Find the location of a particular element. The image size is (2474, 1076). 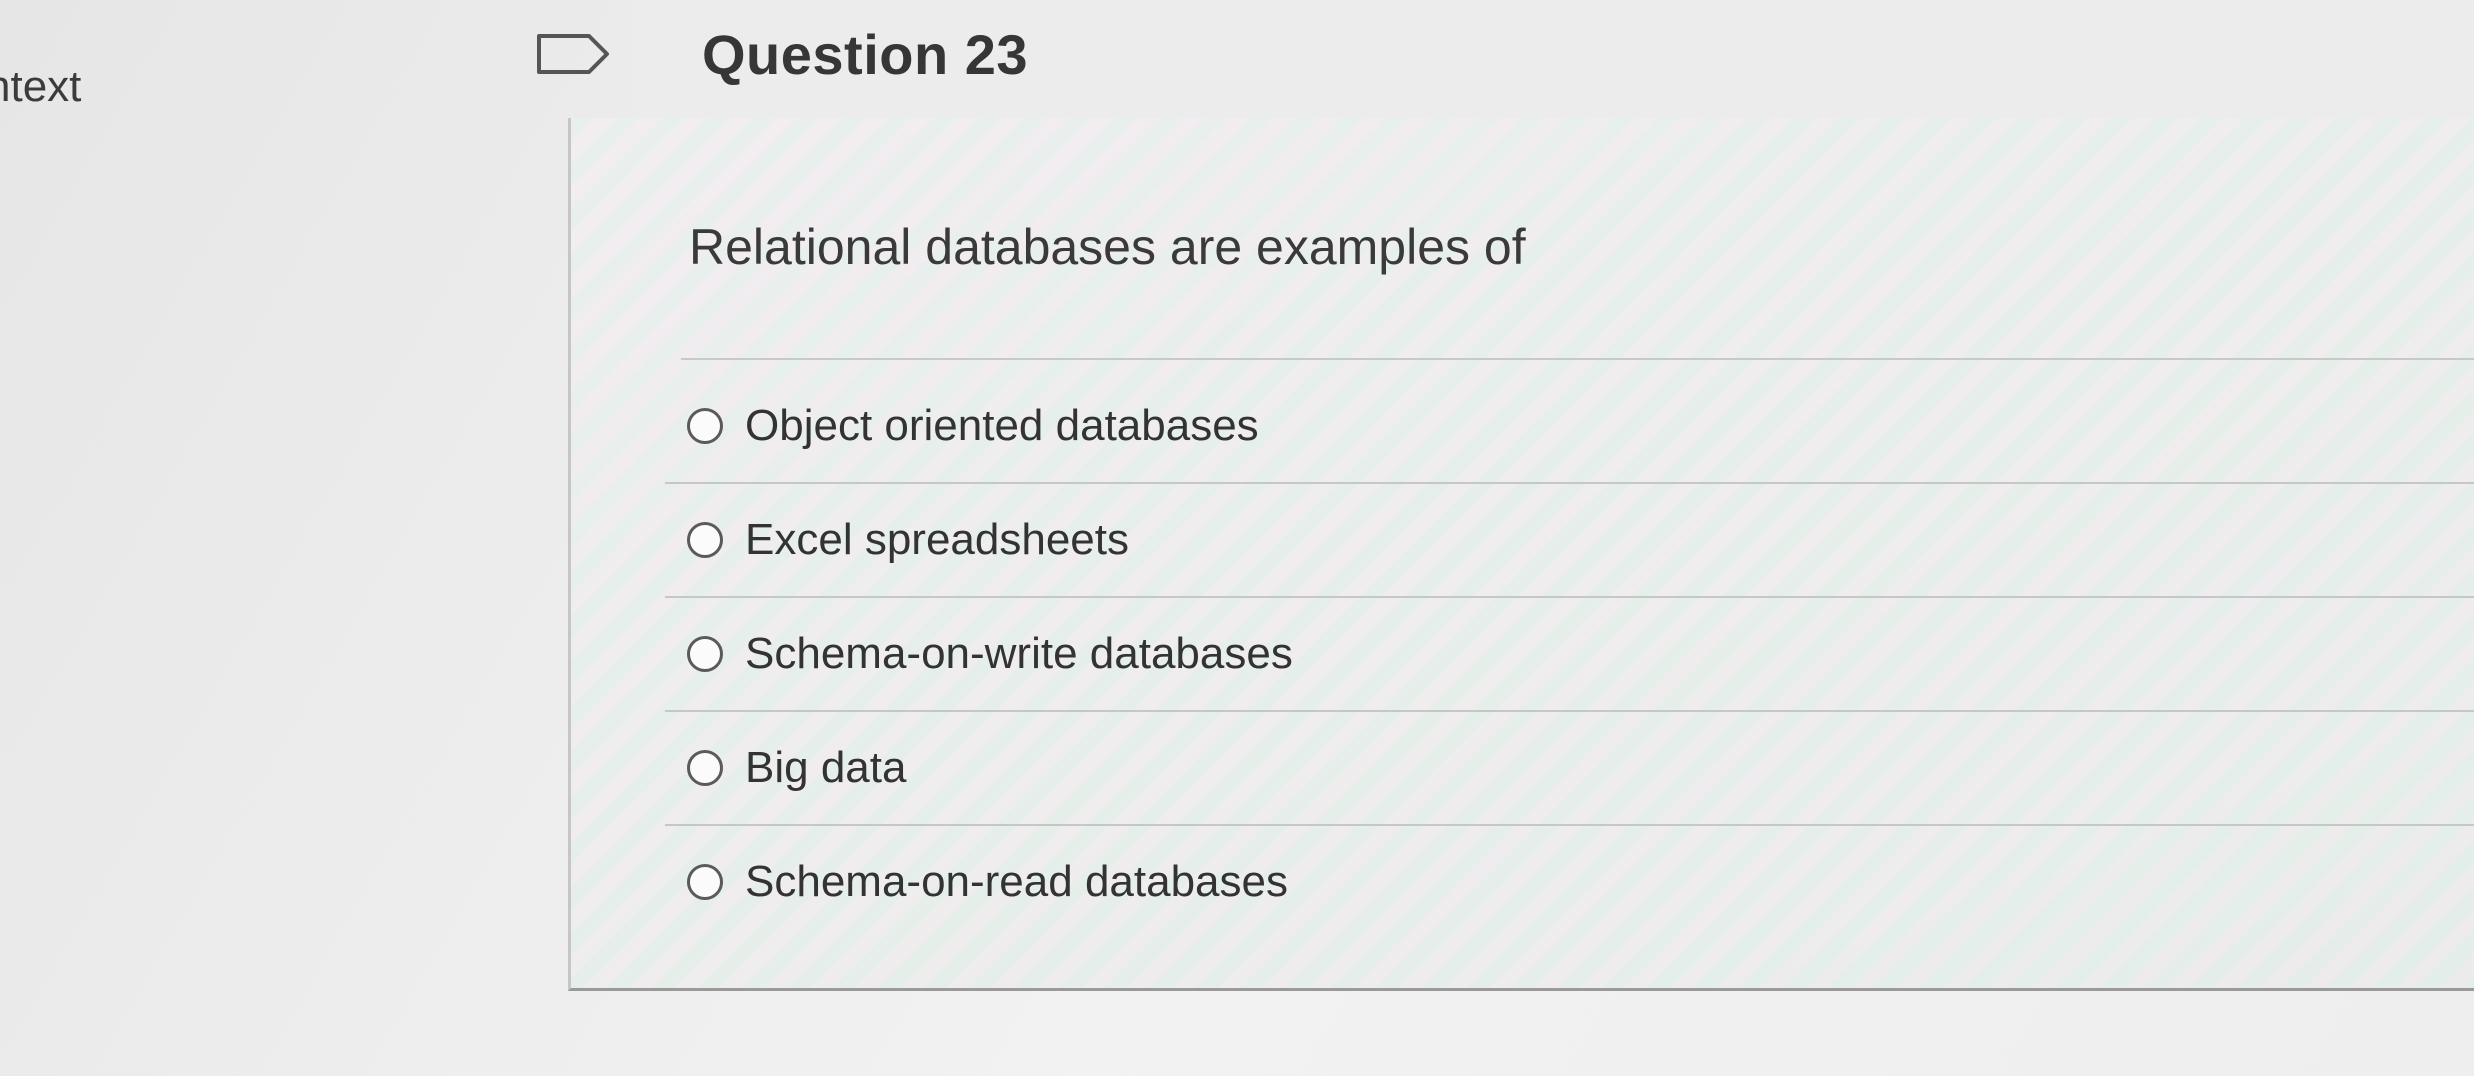

answer-label: Schema-on-write databases is located at coordinates (1019, 653).